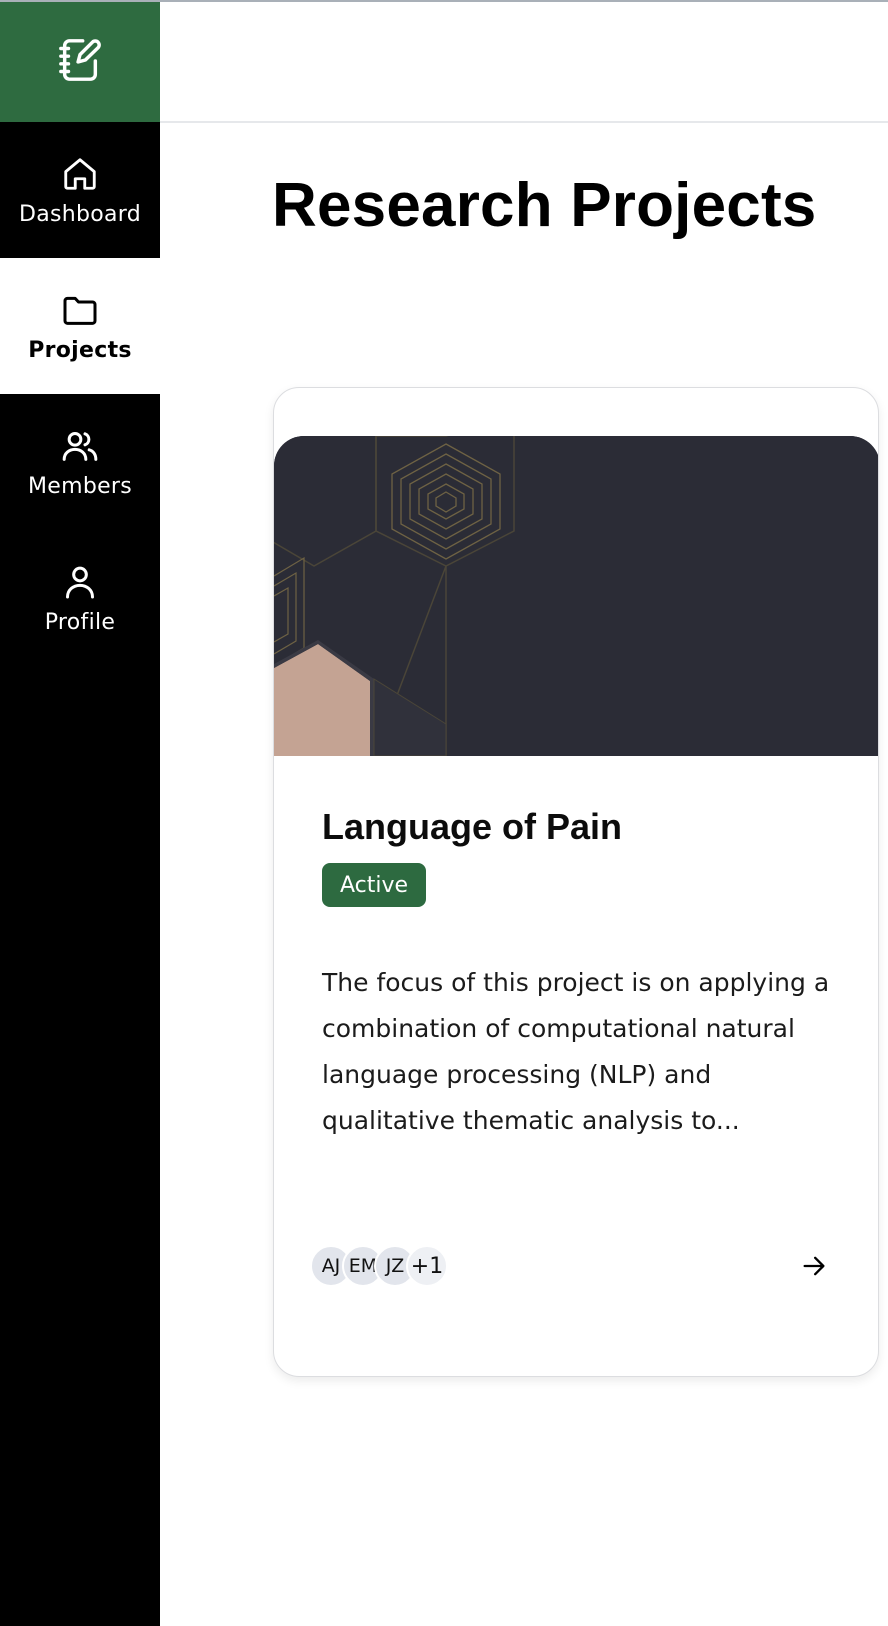 The width and height of the screenshot is (888, 1626). Describe the element at coordinates (80, 582) in the screenshot. I see `user-icon` at that location.